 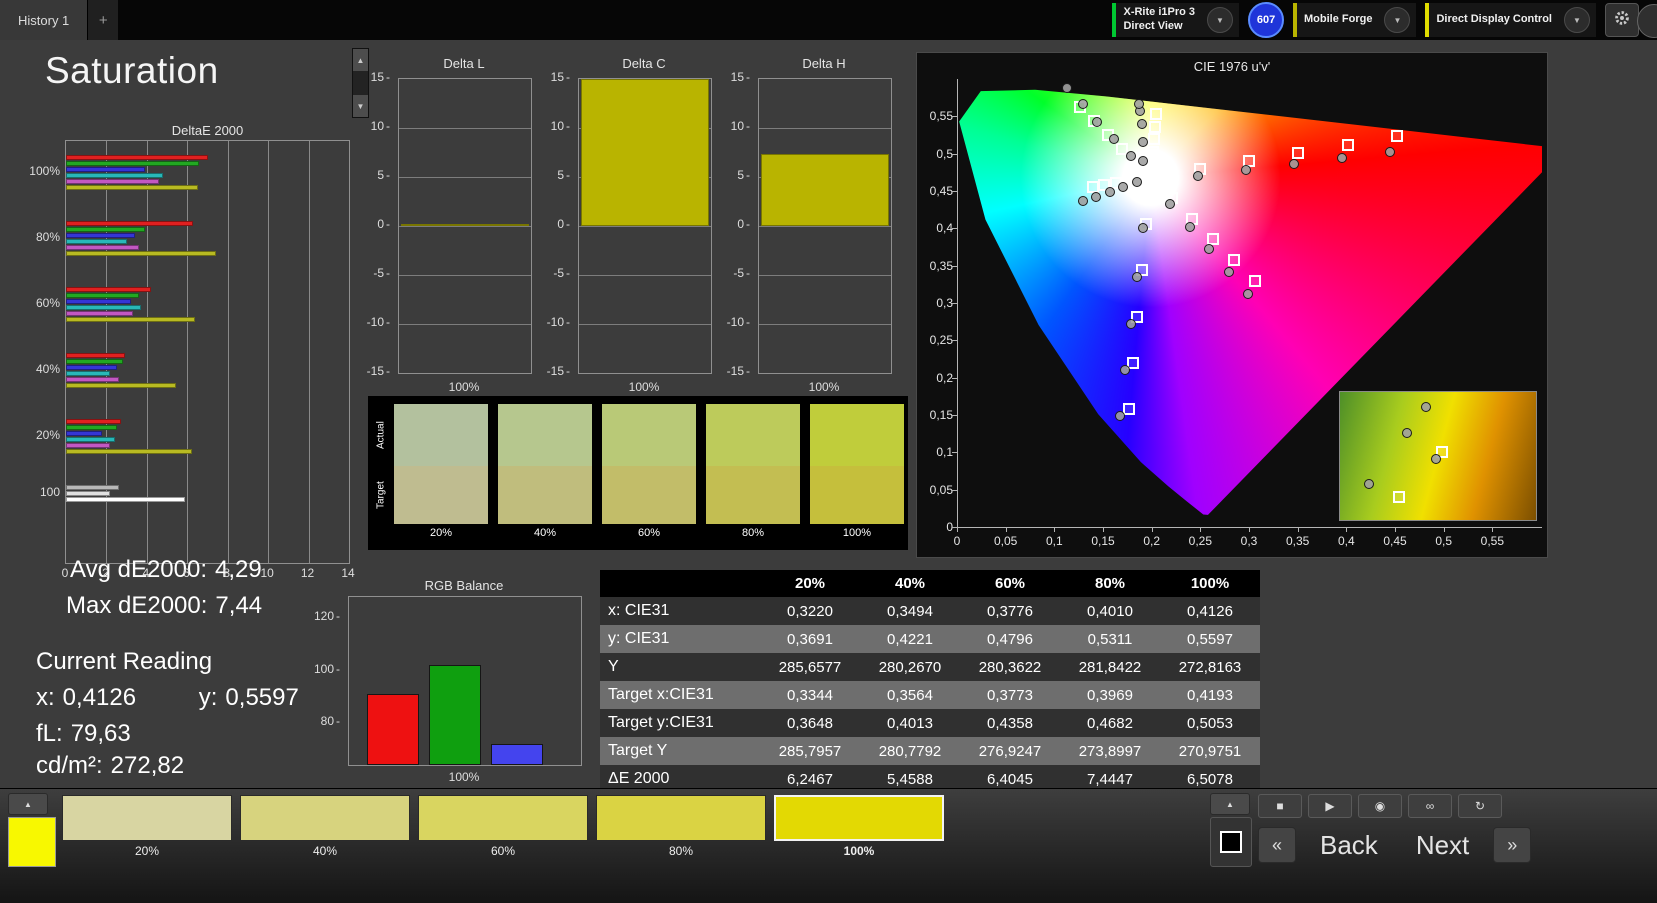 What do you see at coordinates (1230, 804) in the screenshot?
I see `expand-controls-button: ▲` at bounding box center [1230, 804].